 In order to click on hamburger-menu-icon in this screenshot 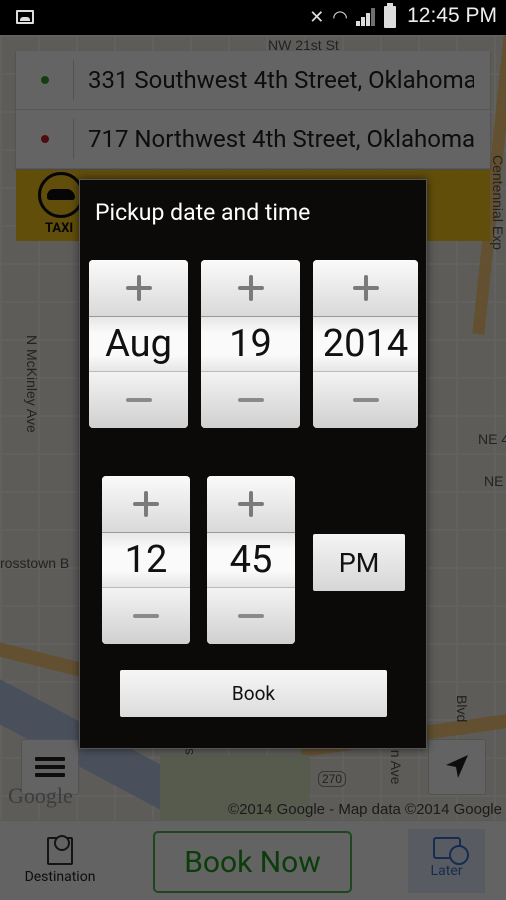, I will do `click(50, 767)`.